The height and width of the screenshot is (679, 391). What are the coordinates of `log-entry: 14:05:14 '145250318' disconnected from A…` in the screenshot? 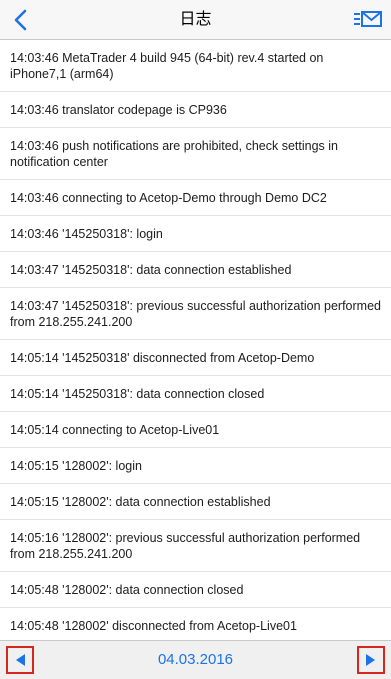 It's located at (195, 358).